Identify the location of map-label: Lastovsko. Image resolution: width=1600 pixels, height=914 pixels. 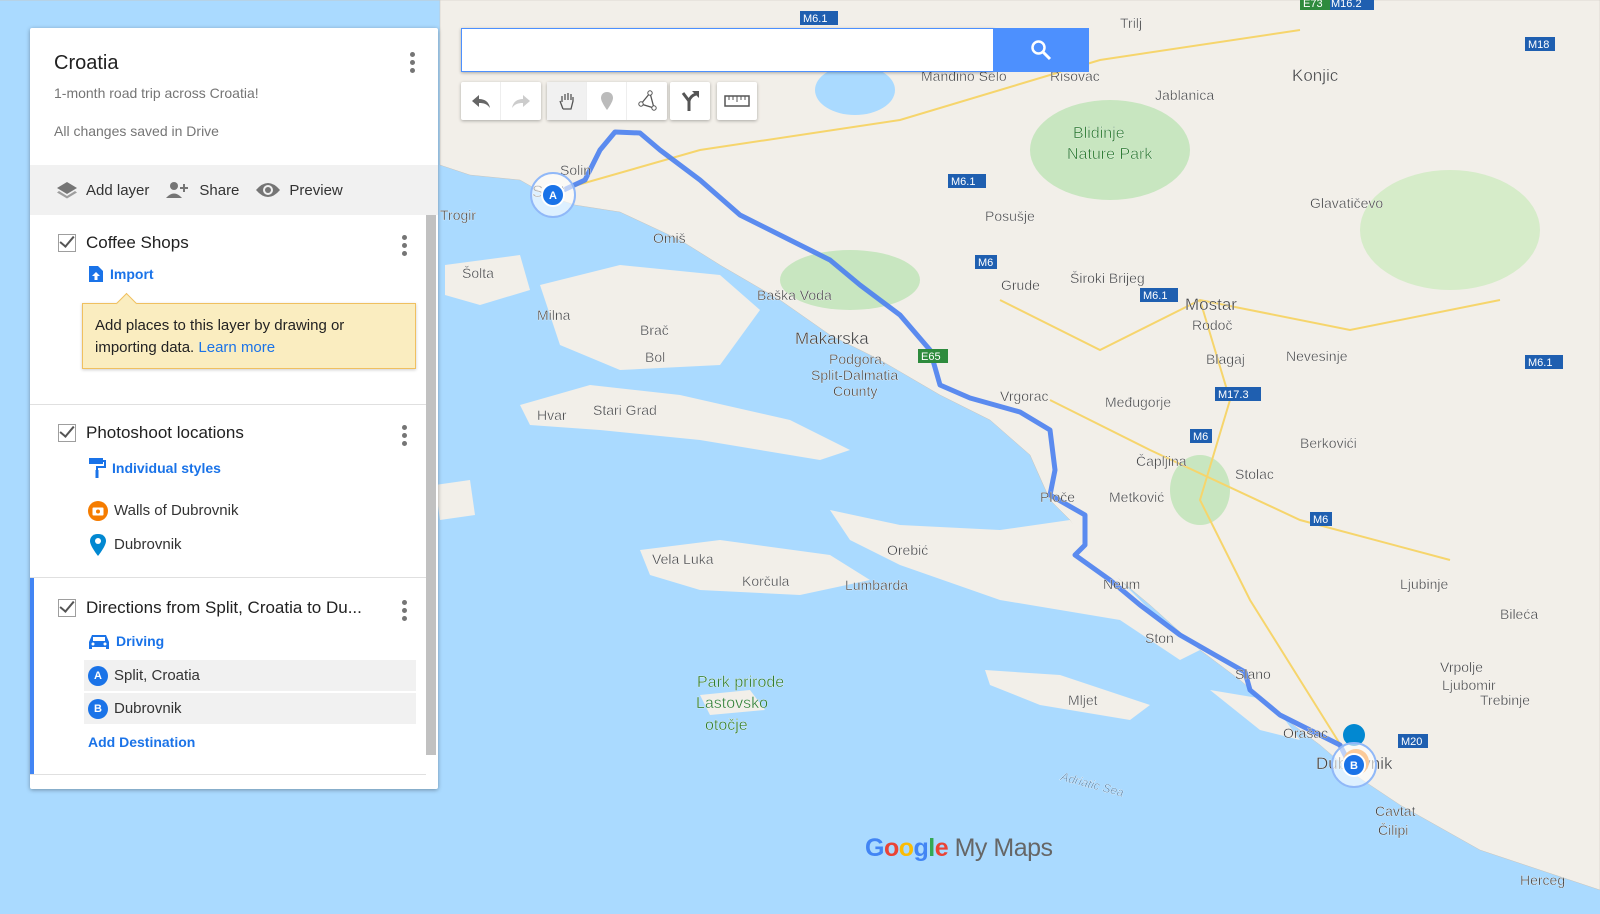
(732, 703).